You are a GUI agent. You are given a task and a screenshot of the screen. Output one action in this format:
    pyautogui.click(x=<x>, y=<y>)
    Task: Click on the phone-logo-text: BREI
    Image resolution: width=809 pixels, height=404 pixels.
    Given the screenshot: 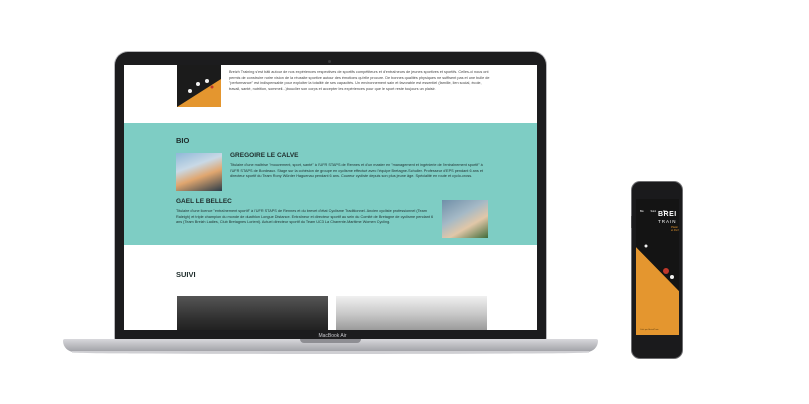 What is the action you would take?
    pyautogui.click(x=667, y=214)
    